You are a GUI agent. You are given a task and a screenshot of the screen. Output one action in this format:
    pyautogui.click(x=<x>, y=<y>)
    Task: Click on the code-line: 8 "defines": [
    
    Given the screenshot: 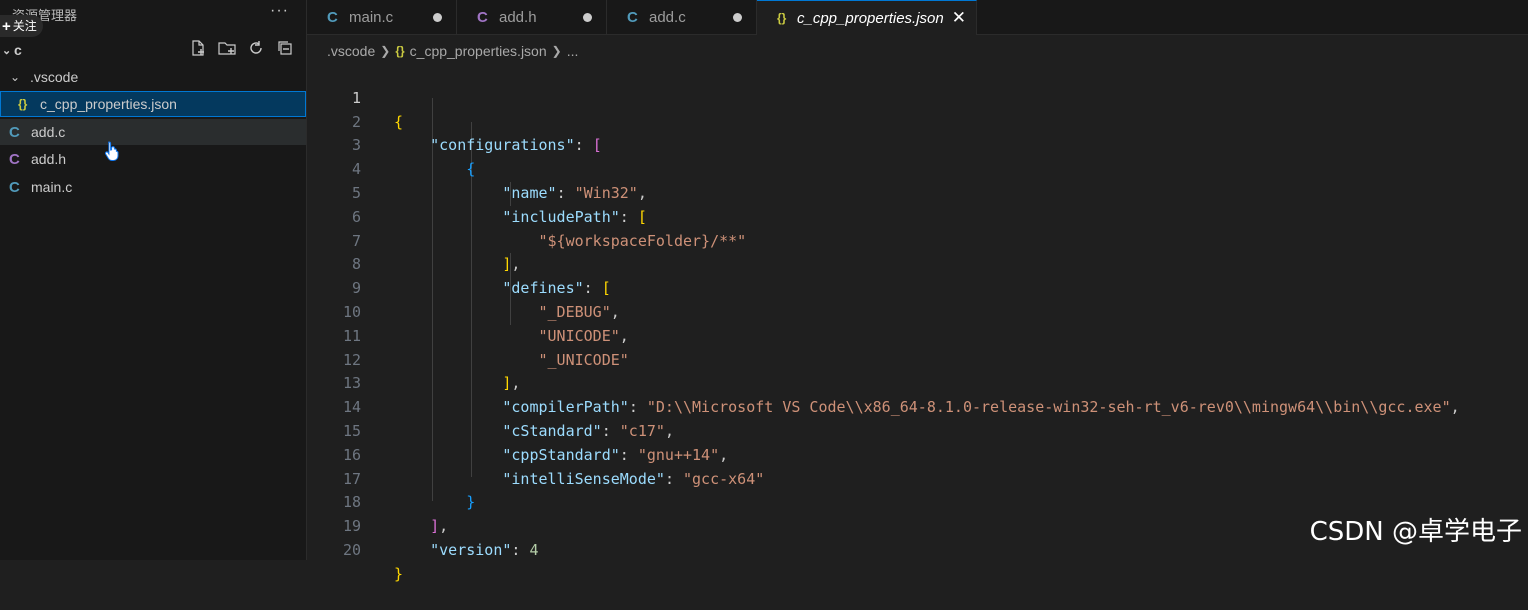 What is the action you would take?
    pyautogui.click(x=917, y=263)
    